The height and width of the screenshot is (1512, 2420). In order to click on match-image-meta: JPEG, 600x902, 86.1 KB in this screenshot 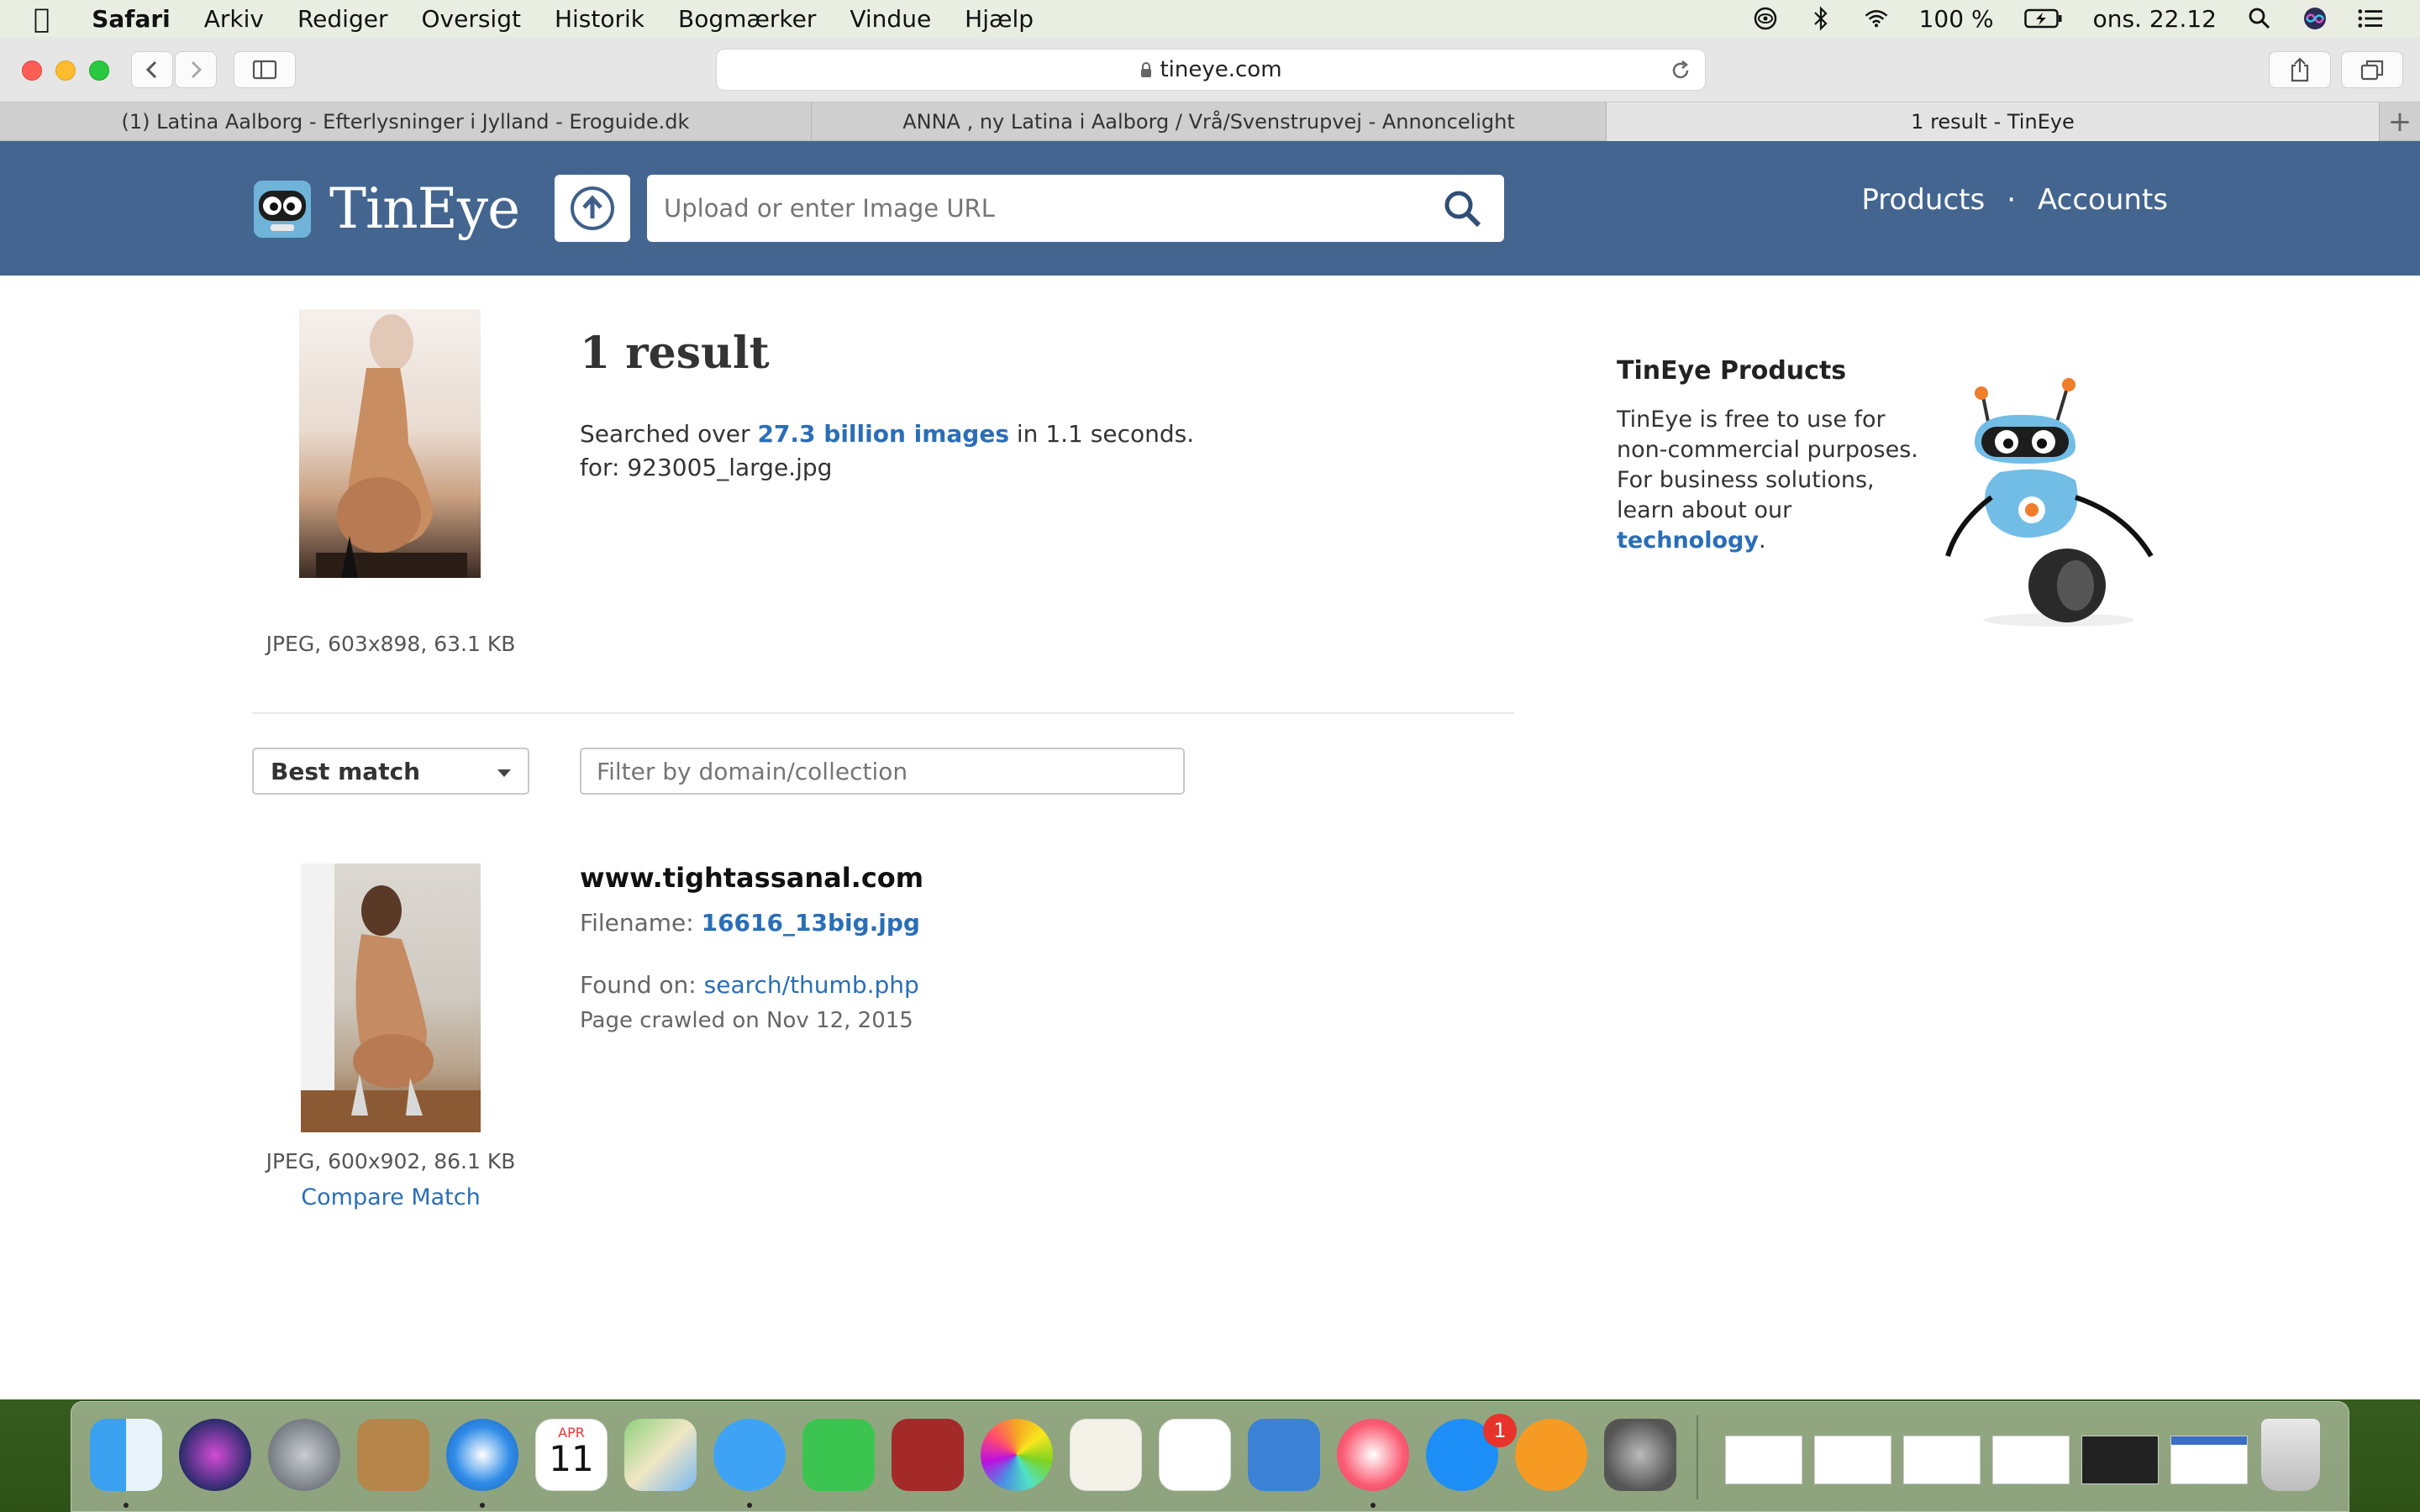, I will do `click(391, 1161)`.